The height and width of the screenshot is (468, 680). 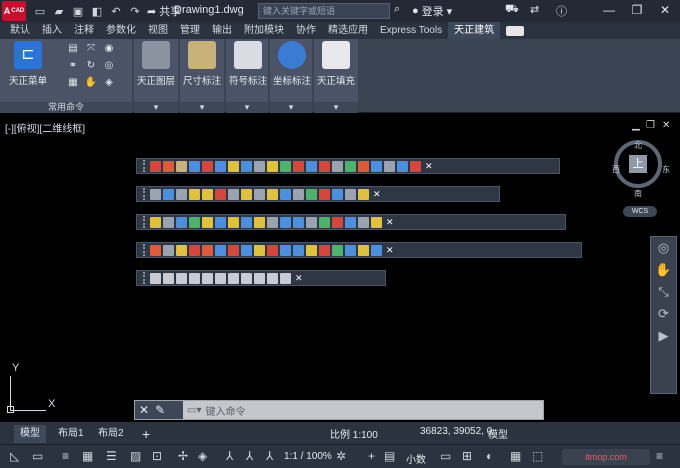 I want to click on ribbon-toggle-button, so click(x=515, y=30).